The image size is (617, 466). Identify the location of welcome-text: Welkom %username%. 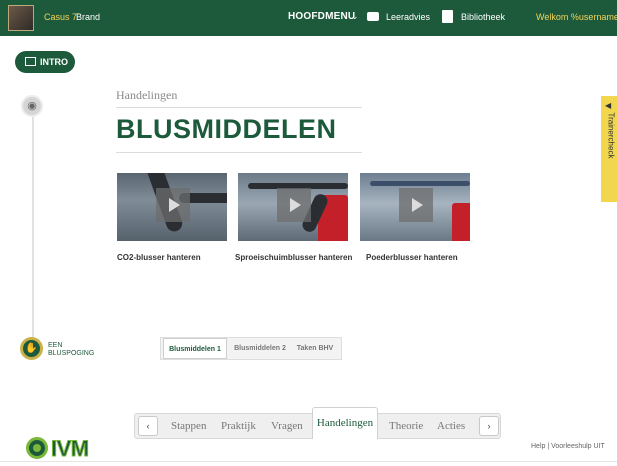
(576, 17).